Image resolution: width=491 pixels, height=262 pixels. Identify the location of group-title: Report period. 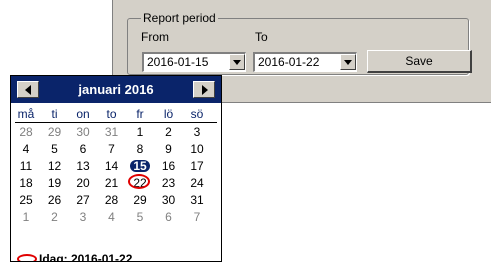
(179, 18).